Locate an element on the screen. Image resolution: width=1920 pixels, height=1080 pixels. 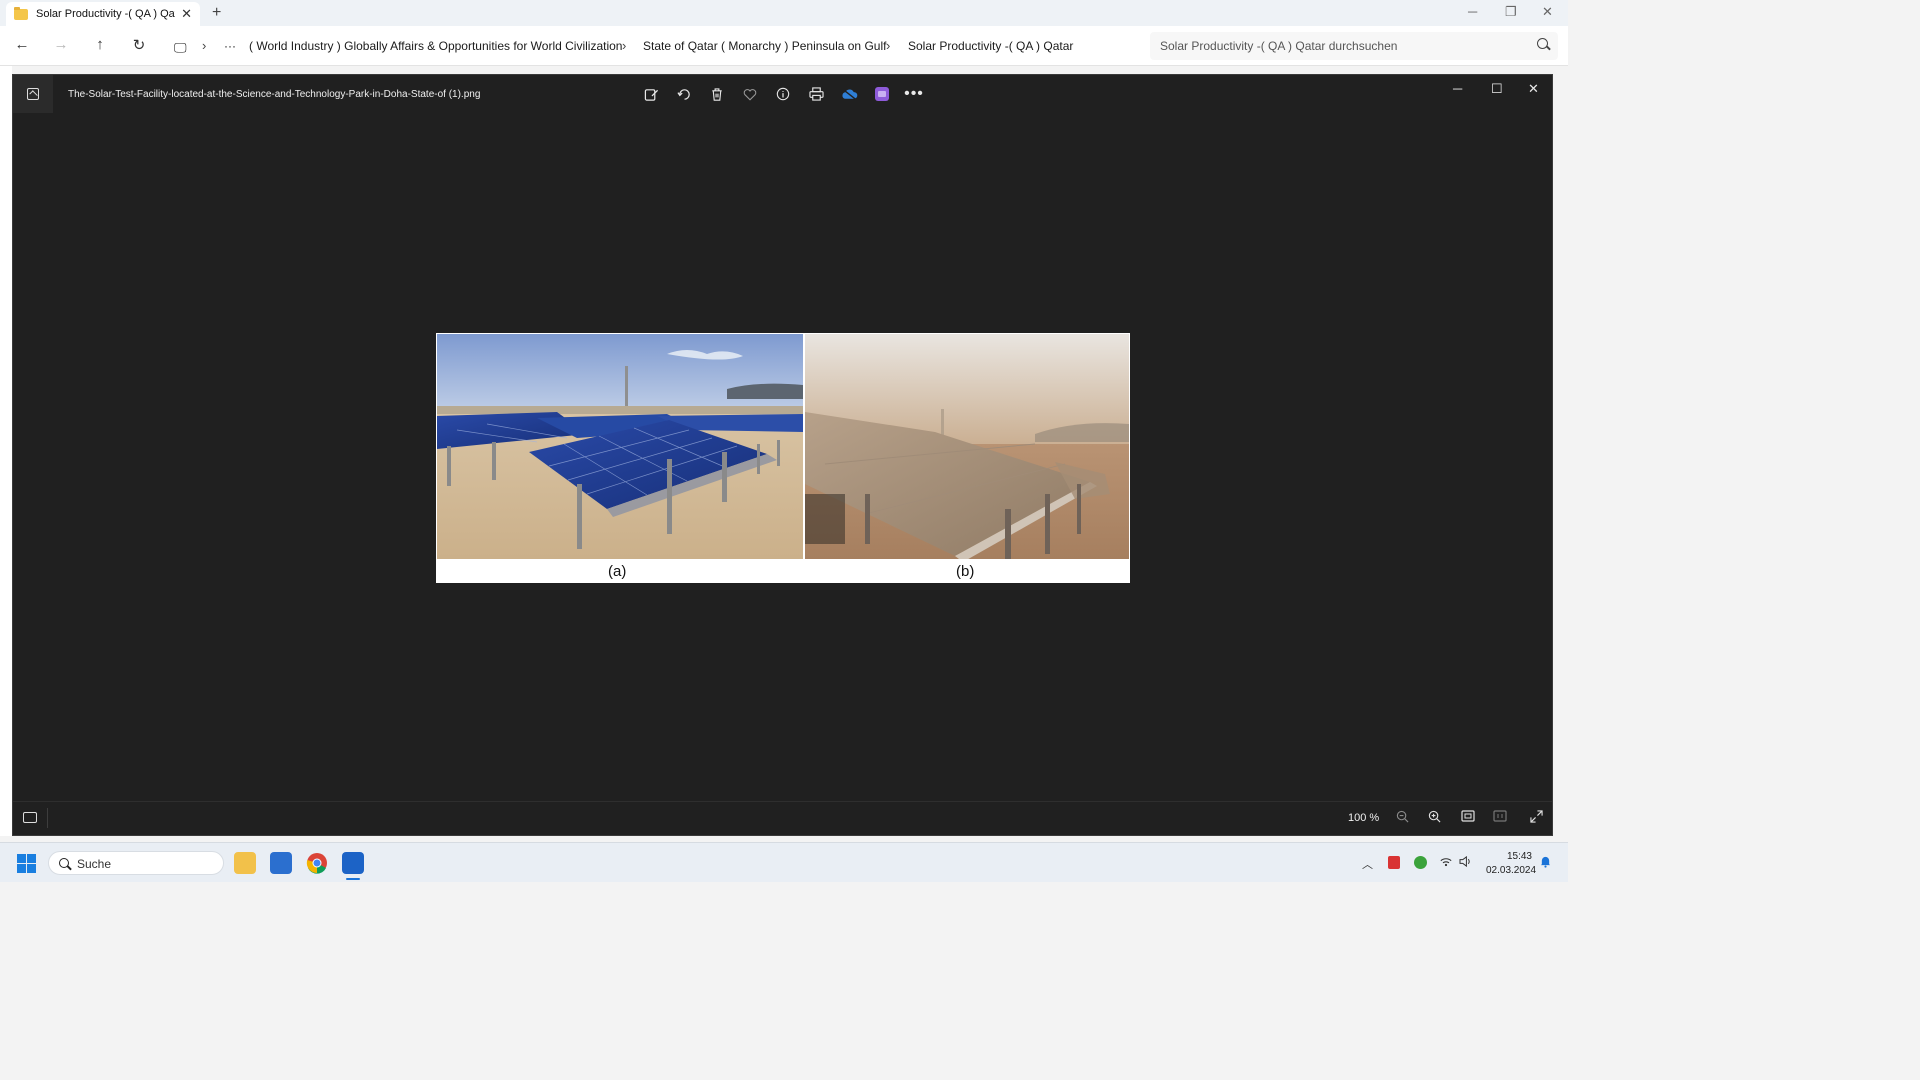
rotate-icon is located at coordinates (684, 94).